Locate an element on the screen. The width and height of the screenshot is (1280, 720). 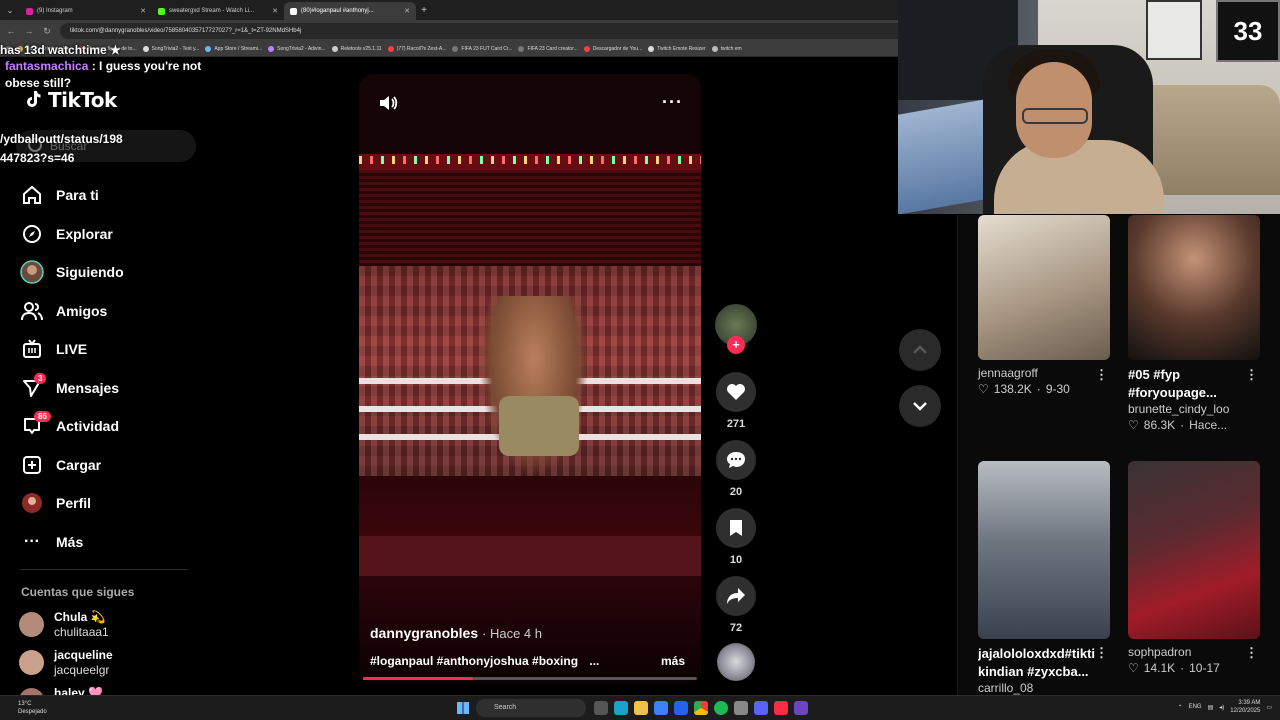
music-disc-icon is located at coordinates (736, 662).